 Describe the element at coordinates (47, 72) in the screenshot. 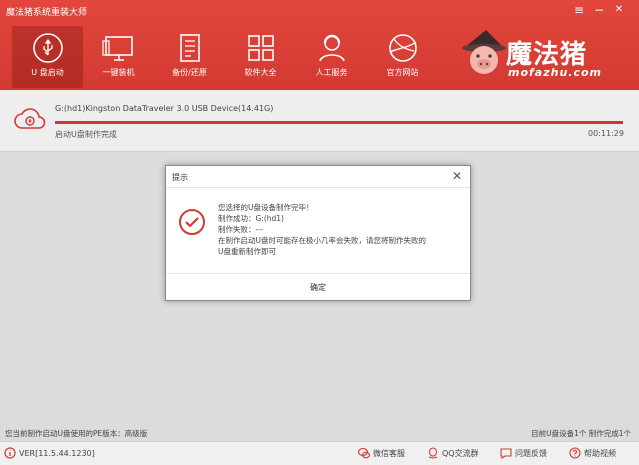

I see `nav-label: U 盘启动` at that location.